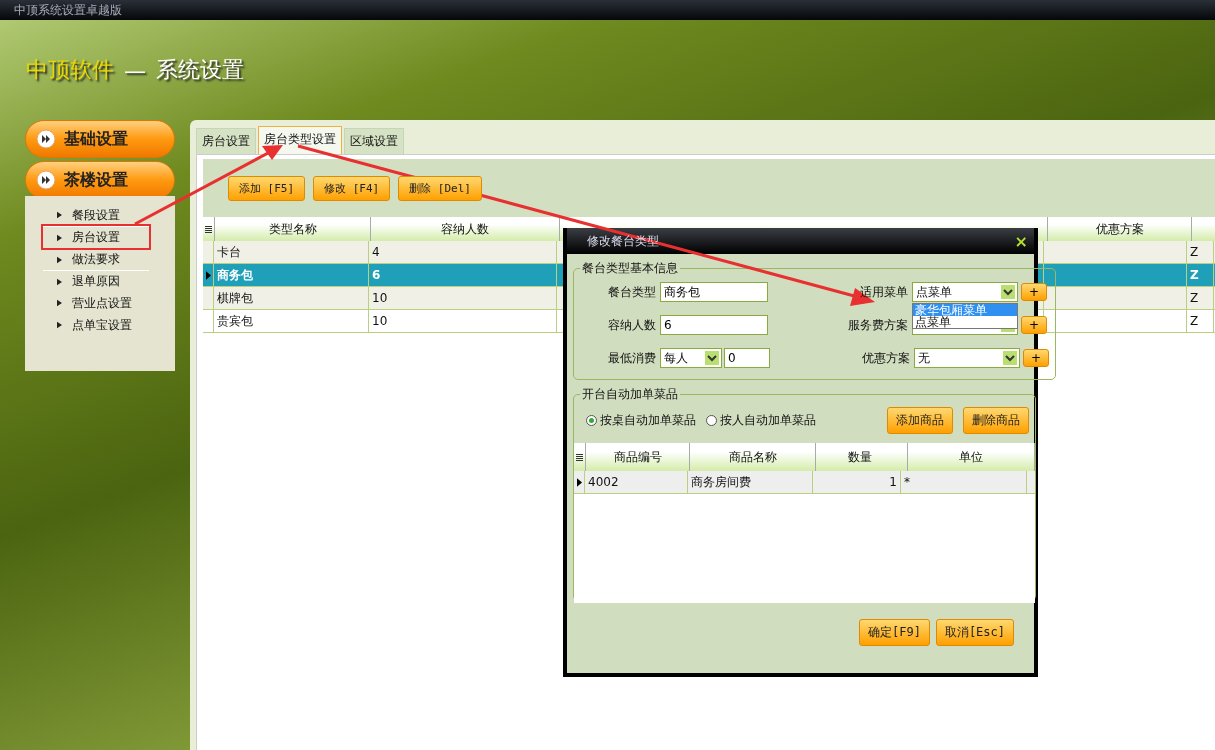  Describe the element at coordinates (68, 10) in the screenshot. I see `window-title: 中顶系统设置卓越版` at that location.